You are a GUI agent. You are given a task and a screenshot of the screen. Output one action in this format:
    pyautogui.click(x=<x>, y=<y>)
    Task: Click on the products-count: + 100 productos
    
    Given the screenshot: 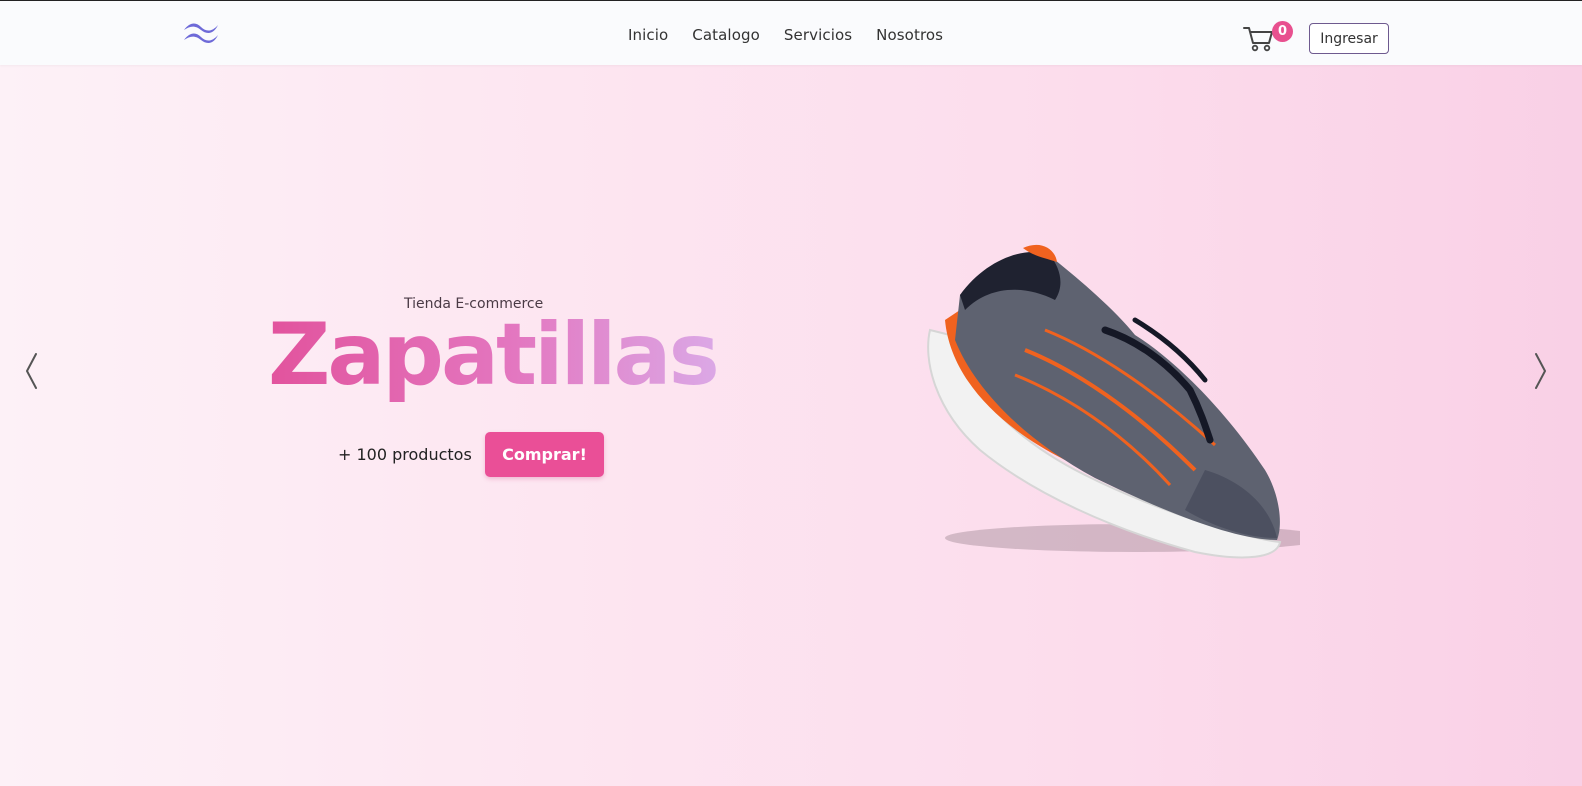 What is the action you would take?
    pyautogui.click(x=405, y=454)
    